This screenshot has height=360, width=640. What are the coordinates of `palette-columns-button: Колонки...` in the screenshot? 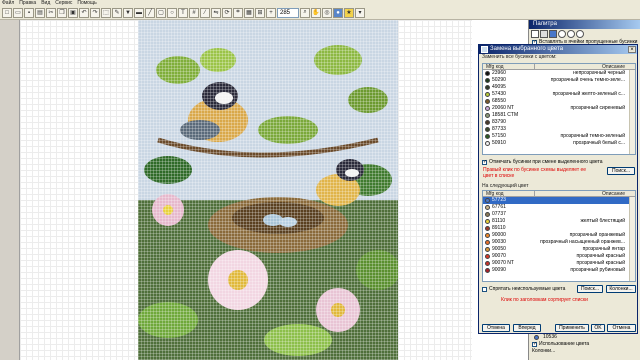 It's located at (584, 351).